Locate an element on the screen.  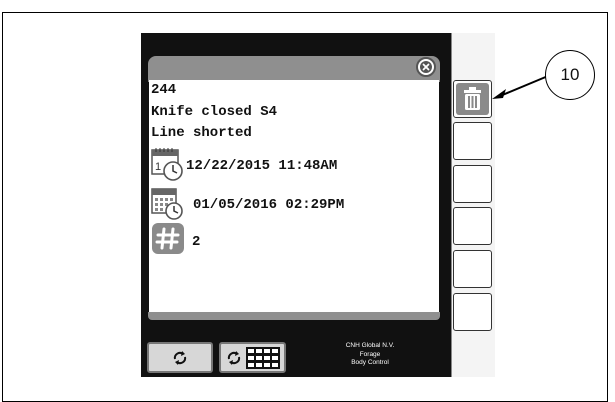
refresh-grid-button is located at coordinates (252, 357).